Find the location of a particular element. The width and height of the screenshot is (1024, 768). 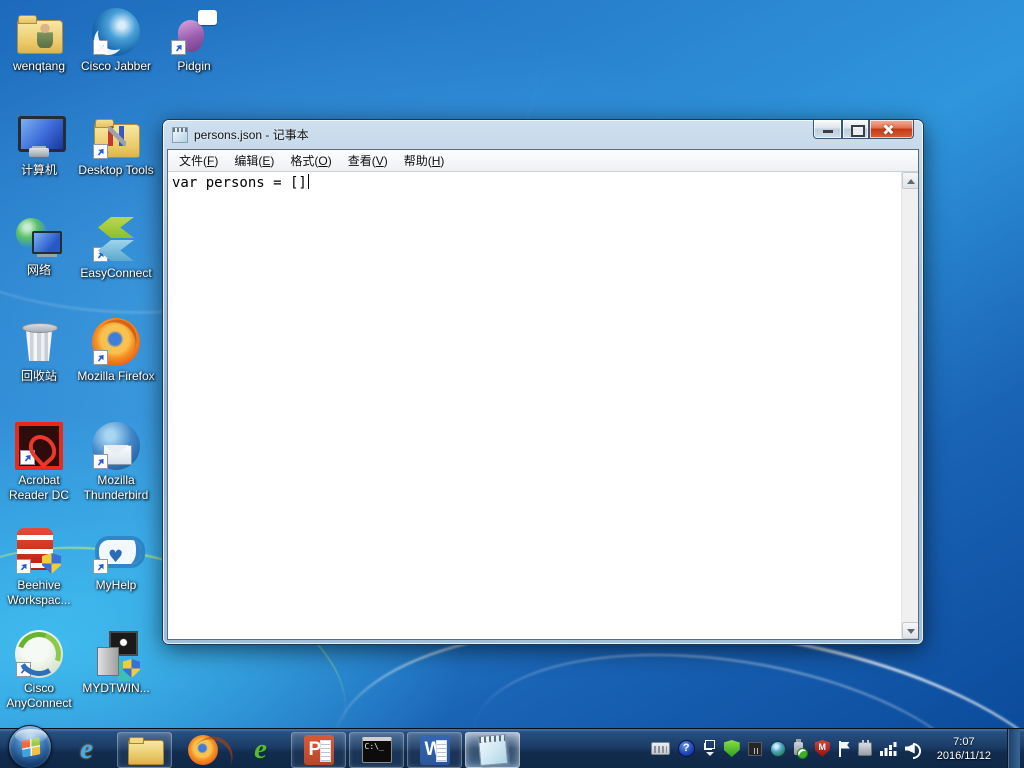

desktop-icon-desktop-tools: Desktop Tools is located at coordinates (116, 145).